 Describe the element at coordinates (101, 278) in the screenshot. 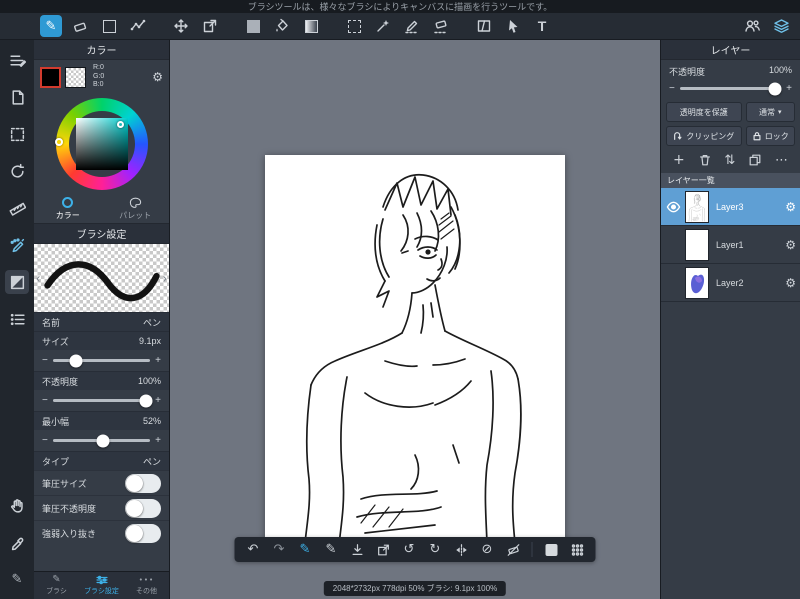

I see `brush-stroke-preview: ‹ ›` at that location.